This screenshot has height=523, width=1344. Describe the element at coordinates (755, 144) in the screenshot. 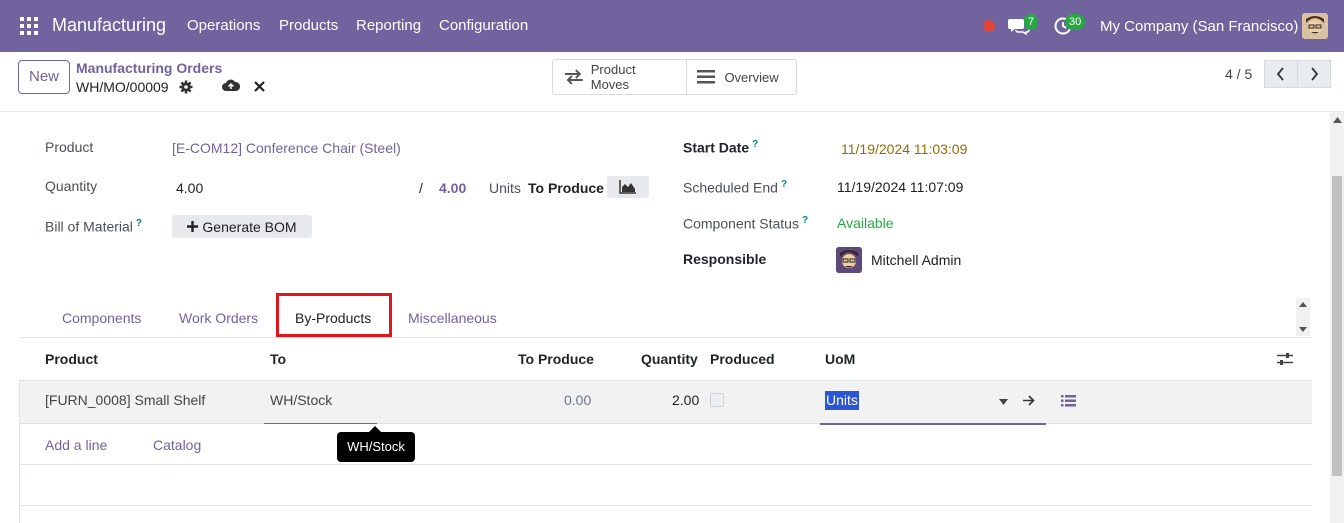

I see `start-date-help-icon: ?` at that location.